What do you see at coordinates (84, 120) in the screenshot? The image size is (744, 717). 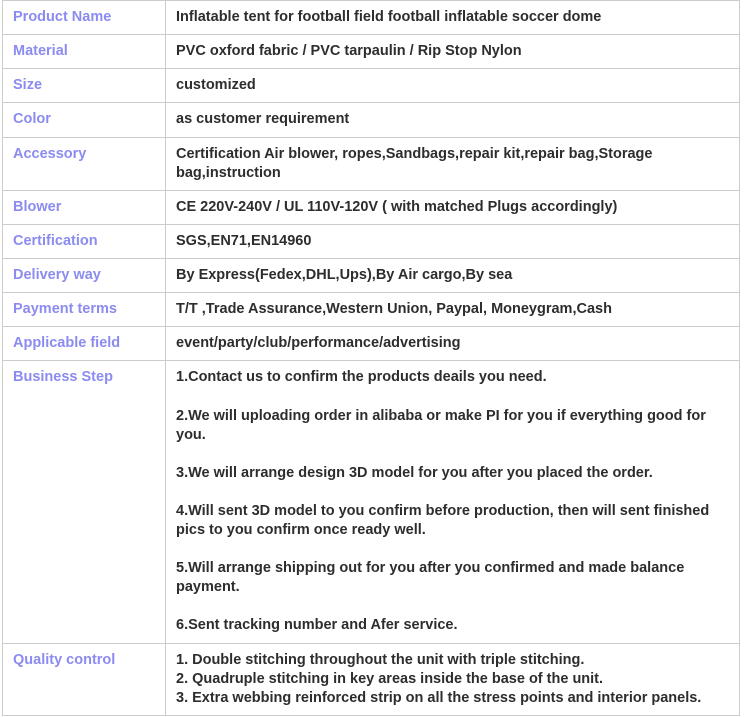 I see `spec-label-color: Color` at bounding box center [84, 120].